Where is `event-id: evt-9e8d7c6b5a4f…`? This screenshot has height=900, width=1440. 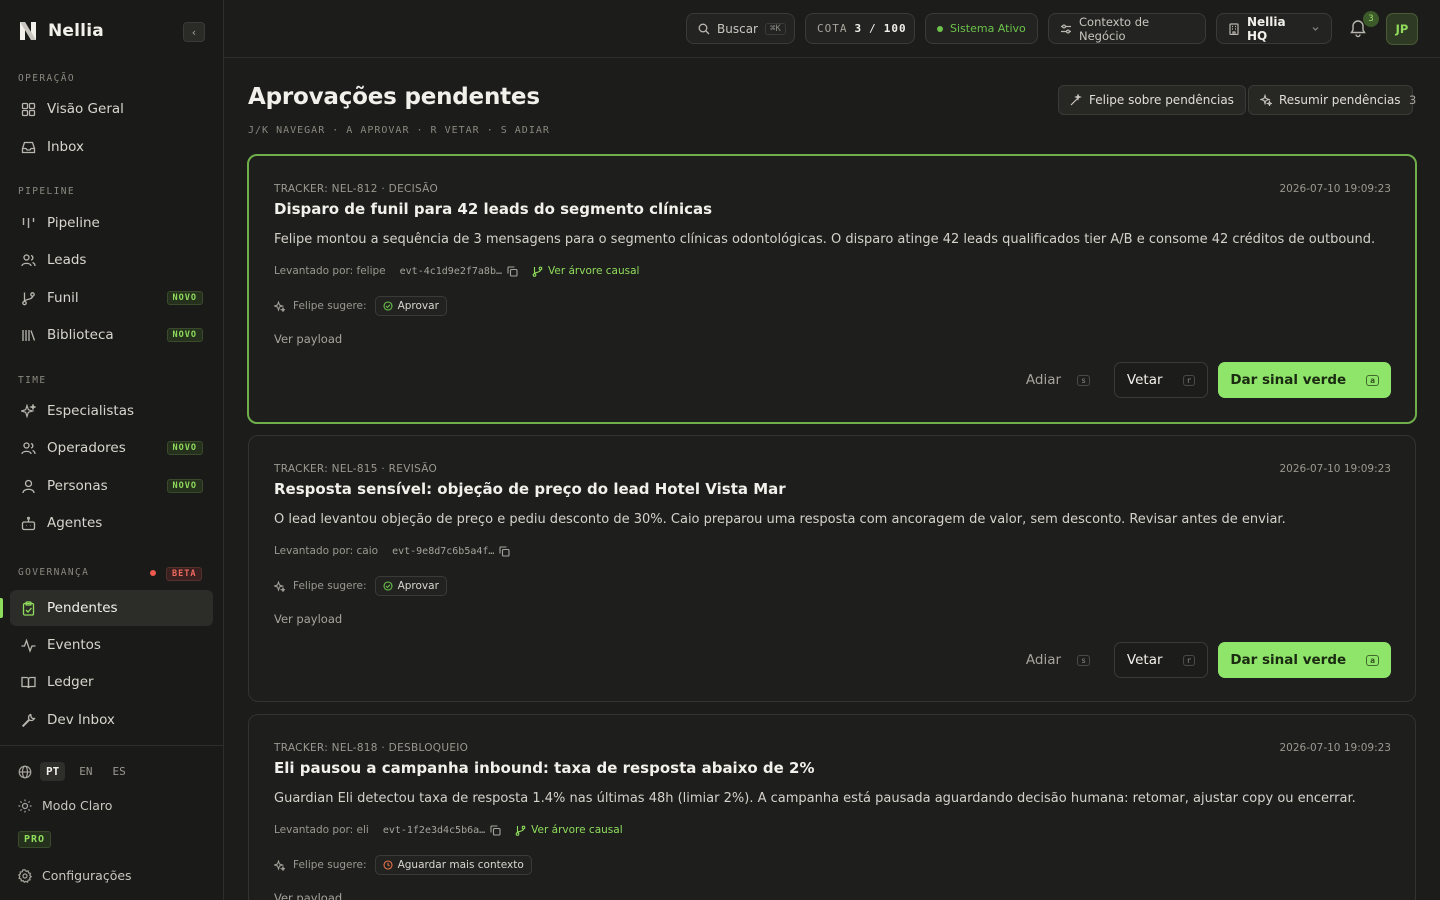
event-id: evt-9e8d7c6b5a4f… is located at coordinates (451, 551).